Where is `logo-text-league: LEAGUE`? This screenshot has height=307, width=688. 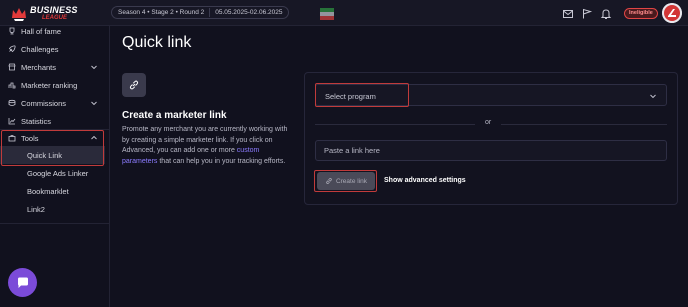
logo-text-league: LEAGUE is located at coordinates (55, 18).